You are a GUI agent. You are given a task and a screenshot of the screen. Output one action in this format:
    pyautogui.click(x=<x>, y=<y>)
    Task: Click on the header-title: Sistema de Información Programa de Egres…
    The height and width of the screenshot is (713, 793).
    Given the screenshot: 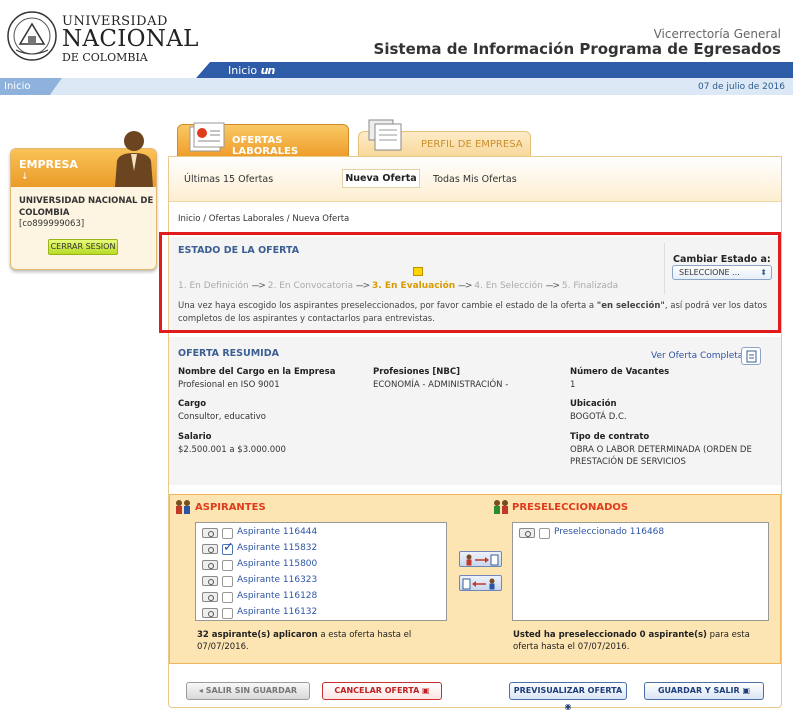 What is the action you would take?
    pyautogui.click(x=577, y=49)
    